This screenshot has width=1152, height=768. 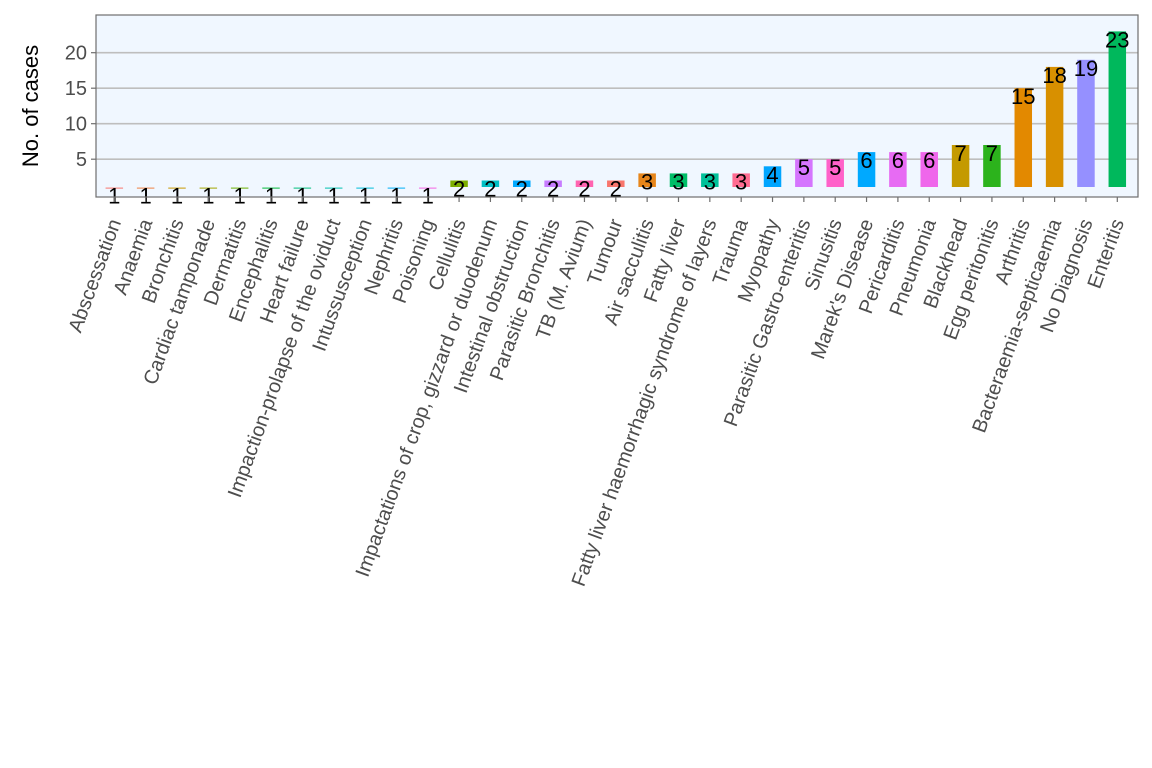 What do you see at coordinates (80, 107) in the screenshot?
I see `y-axis: 5 10 15 20` at bounding box center [80, 107].